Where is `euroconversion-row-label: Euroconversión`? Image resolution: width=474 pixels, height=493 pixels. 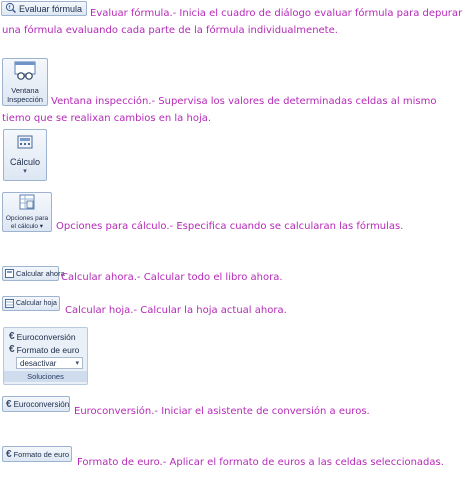 euroconversion-row-label: Euroconversión is located at coordinates (46, 336).